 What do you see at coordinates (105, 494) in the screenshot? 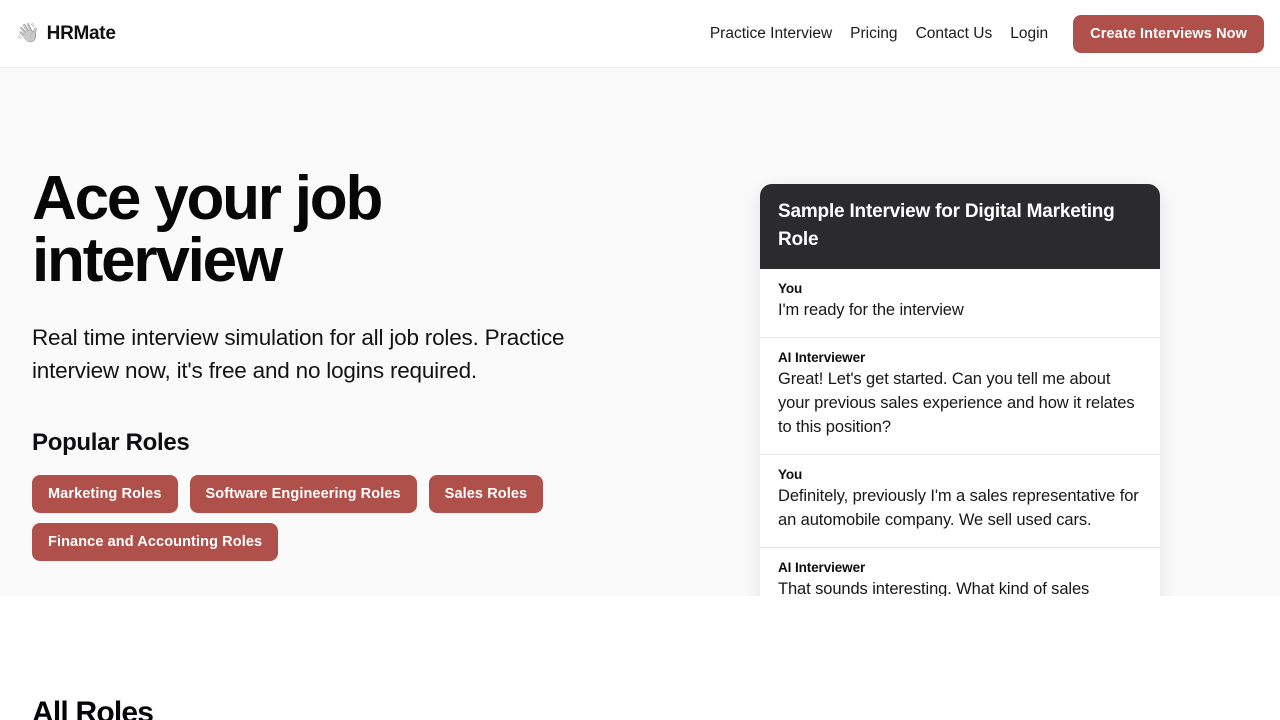
I see `role-pill-marketing: Marketing Roles` at bounding box center [105, 494].